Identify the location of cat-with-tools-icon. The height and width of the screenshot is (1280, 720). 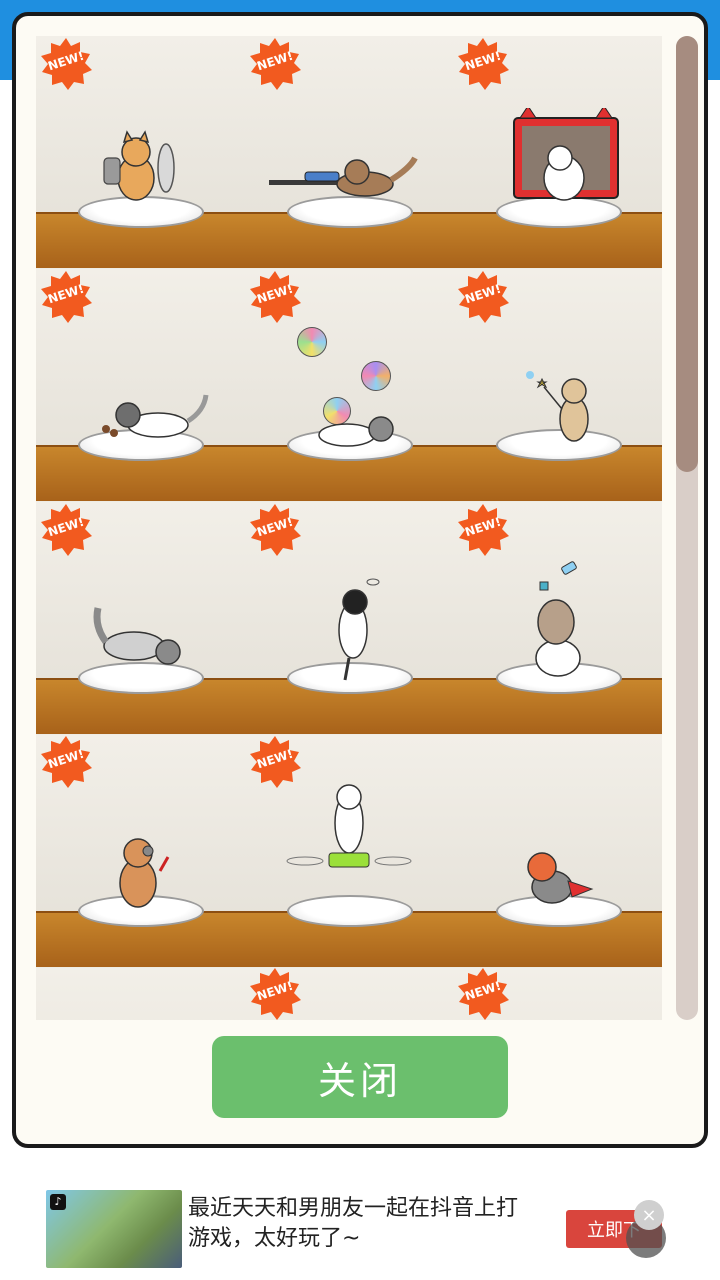
(144, 873).